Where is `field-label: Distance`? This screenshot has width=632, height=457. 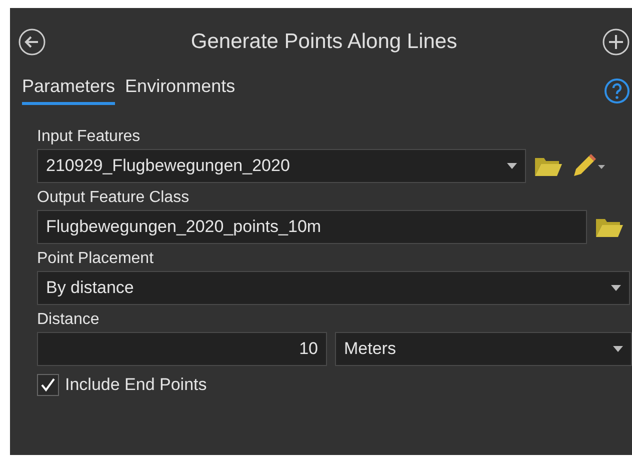
field-label: Distance is located at coordinates (68, 320).